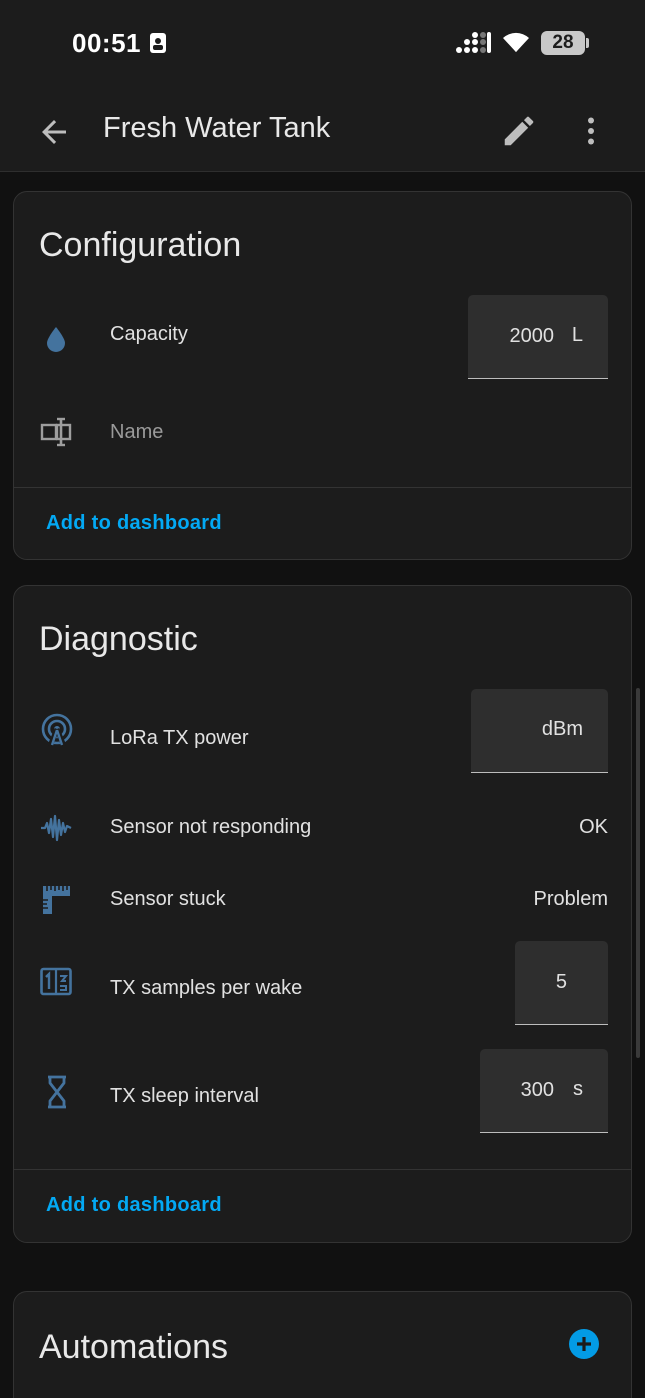 Image resolution: width=645 pixels, height=1398 pixels. I want to click on page-title: Fresh Water Tank, so click(217, 128).